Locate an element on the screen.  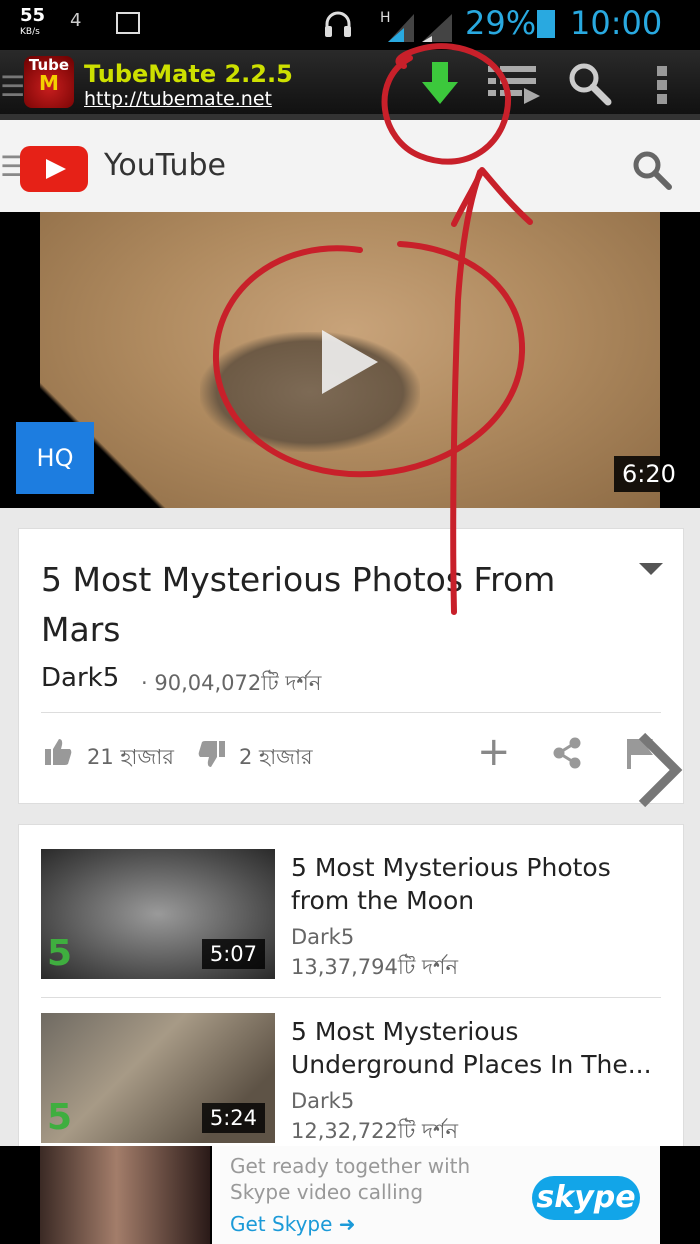
tubemate-logo: Tube M is located at coordinates (49, 82).